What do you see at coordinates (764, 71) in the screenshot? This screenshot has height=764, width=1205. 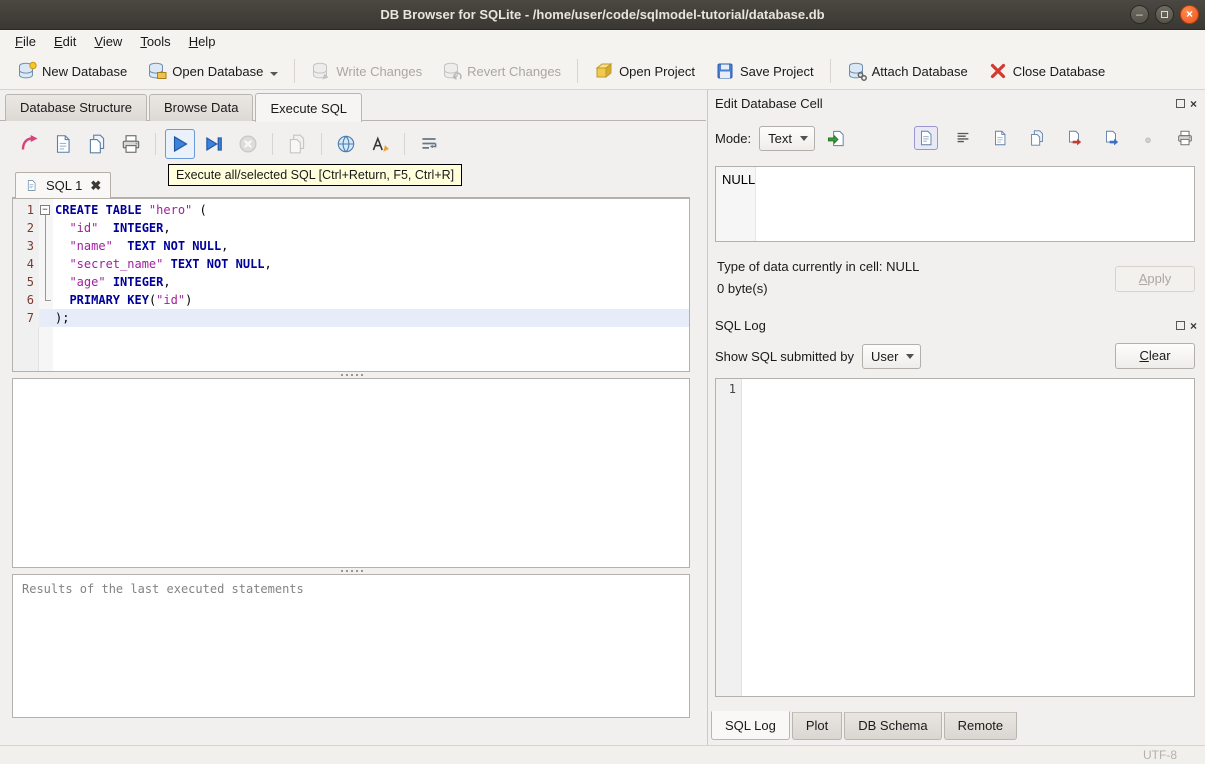 I see `save-project-button: Save Project` at bounding box center [764, 71].